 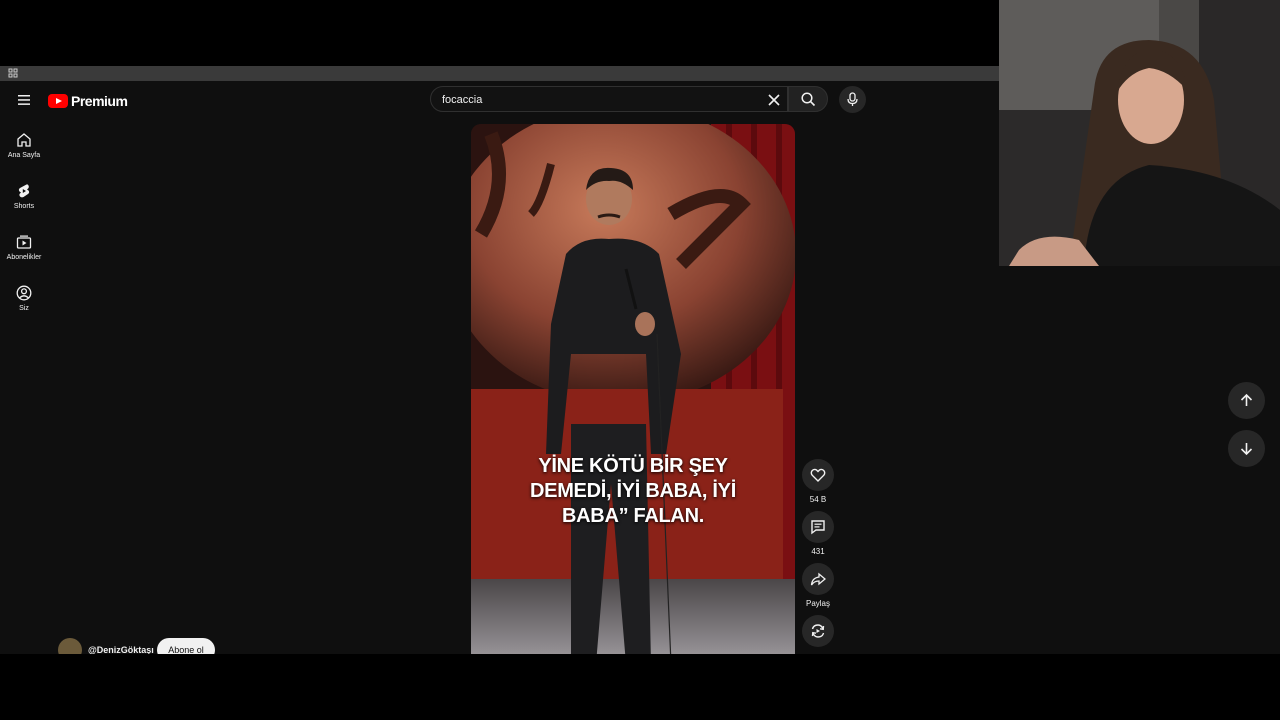 I want to click on next-short-button, so click(x=1246, y=448).